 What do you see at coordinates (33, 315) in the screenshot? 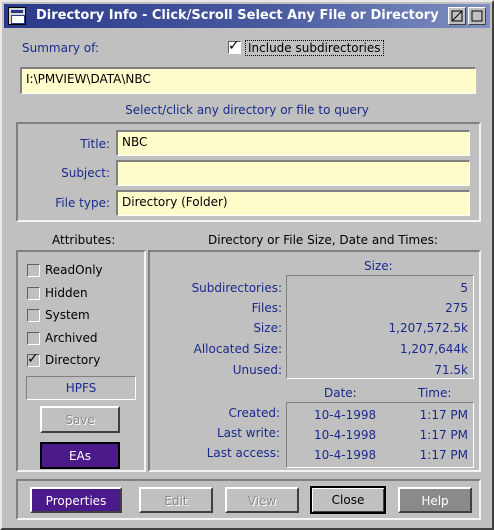
I see `system-checkbox` at bounding box center [33, 315].